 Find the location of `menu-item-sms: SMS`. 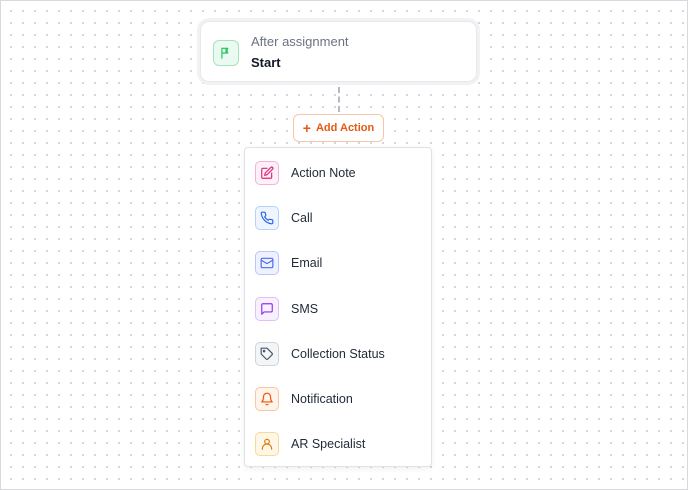

menu-item-sms: SMS is located at coordinates (338, 308).